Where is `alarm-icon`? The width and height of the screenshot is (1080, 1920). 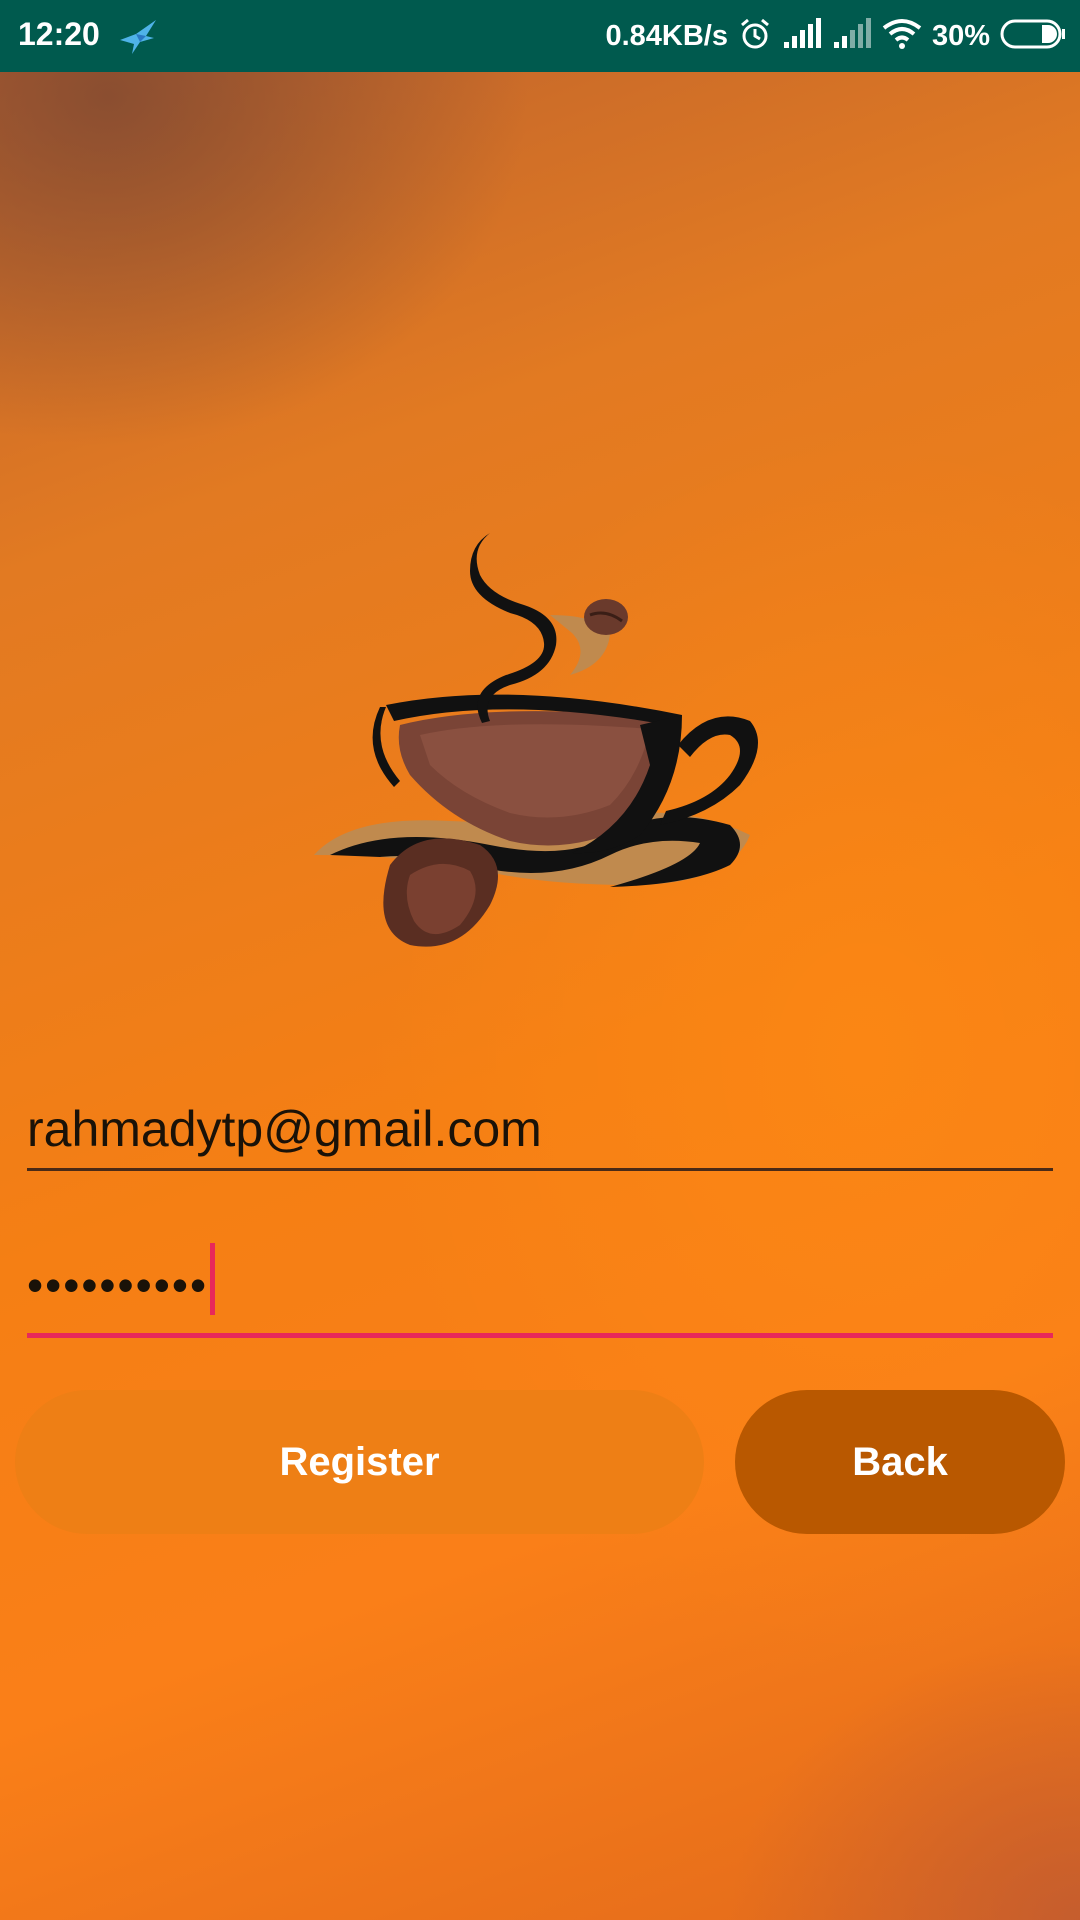 alarm-icon is located at coordinates (755, 36).